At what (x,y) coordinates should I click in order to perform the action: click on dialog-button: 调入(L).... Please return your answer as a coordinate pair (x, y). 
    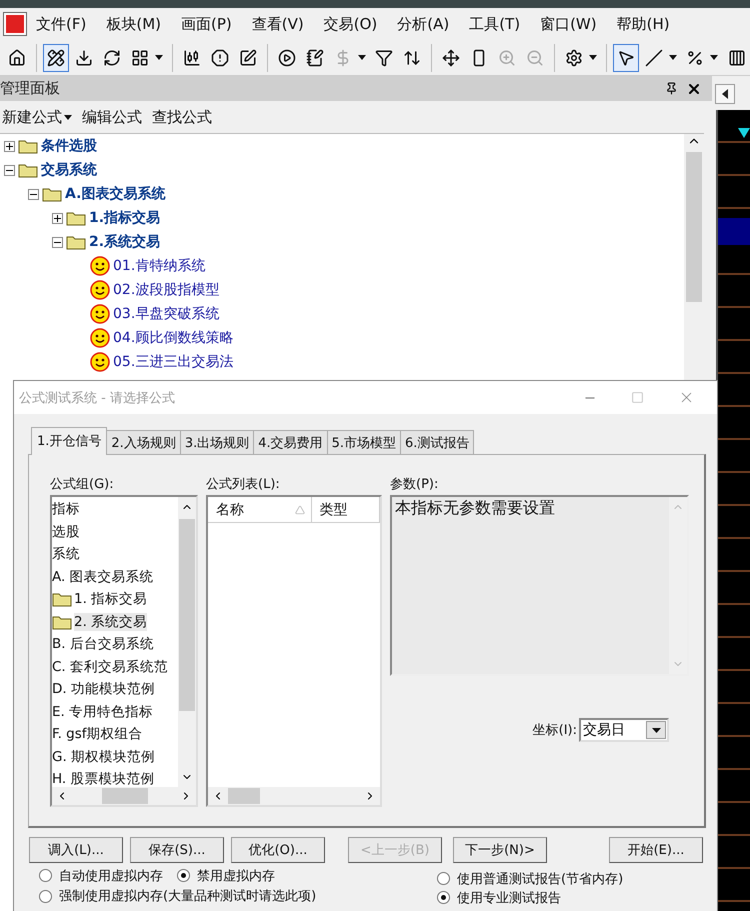
    Looking at the image, I should click on (76, 850).